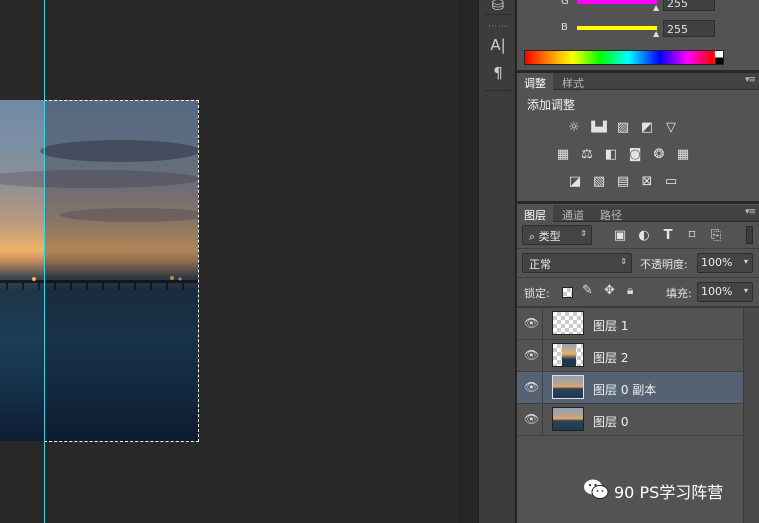  I want to click on green-slider-row: G ▲ 255, so click(638, 6).